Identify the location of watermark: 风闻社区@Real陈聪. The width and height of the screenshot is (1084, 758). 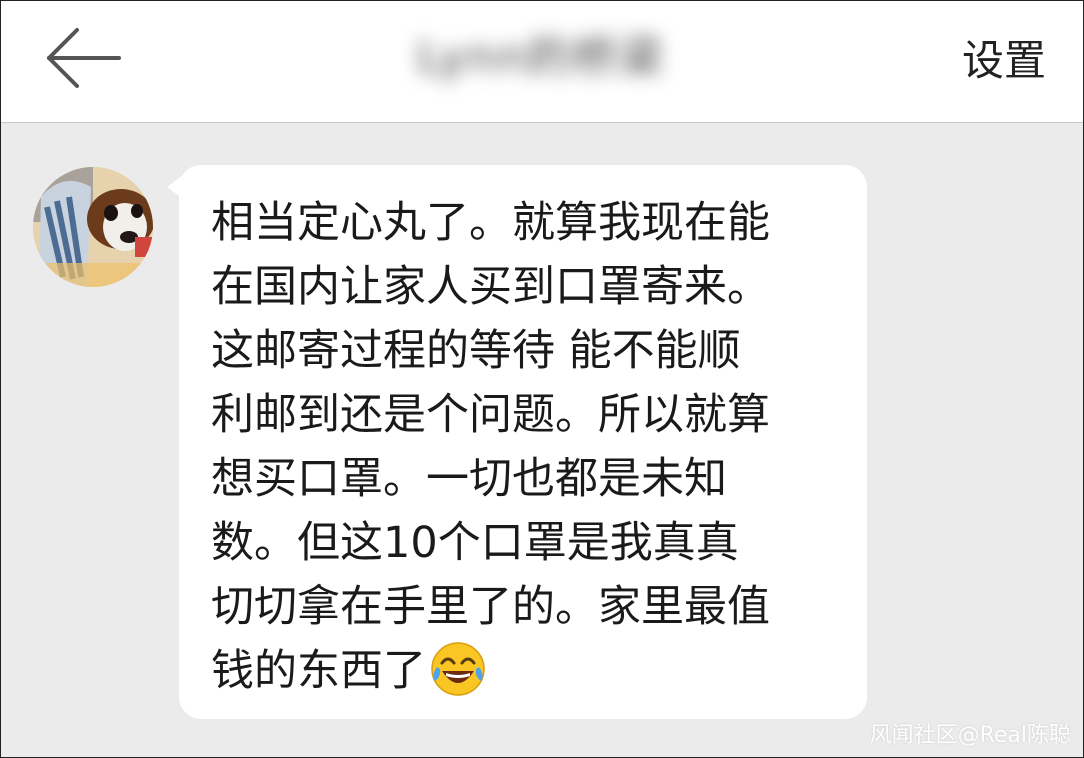
(970, 735).